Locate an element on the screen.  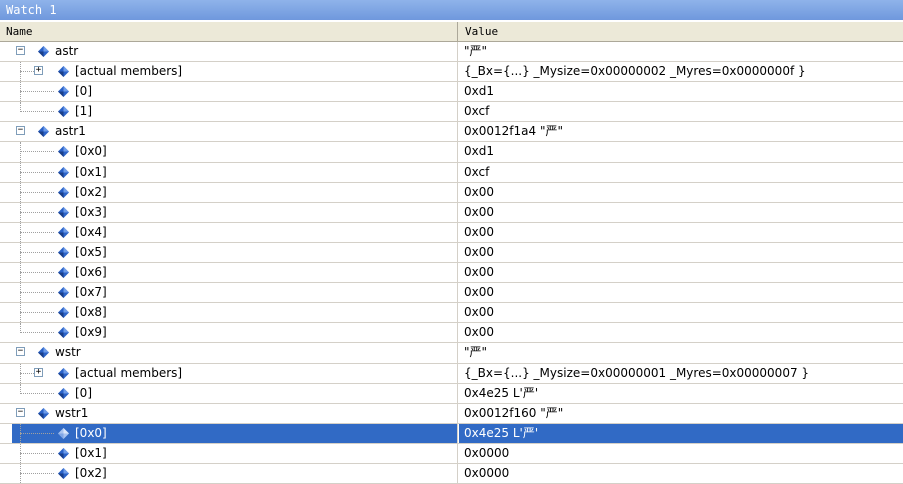
watch-row: [0x0] 0xd1 is located at coordinates (451, 152).